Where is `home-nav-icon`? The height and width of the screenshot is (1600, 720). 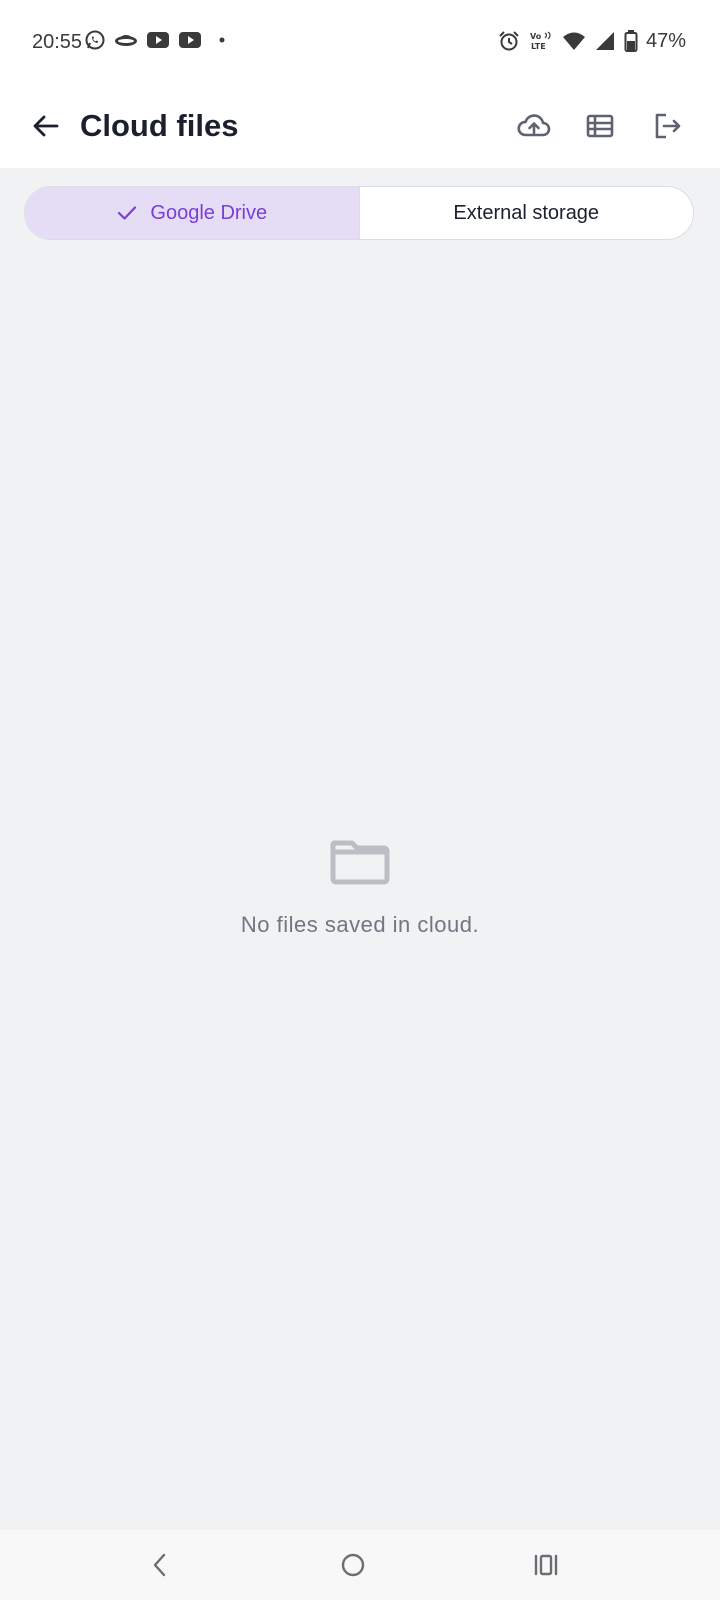
home-nav-icon is located at coordinates (353, 1565).